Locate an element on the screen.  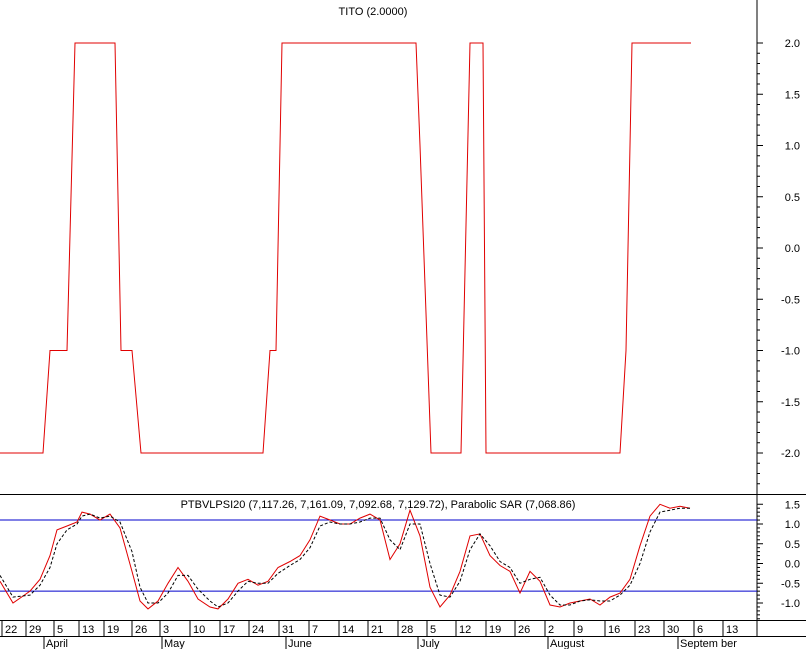
y-tick-label-top: 2.0 is located at coordinates (792, 44).